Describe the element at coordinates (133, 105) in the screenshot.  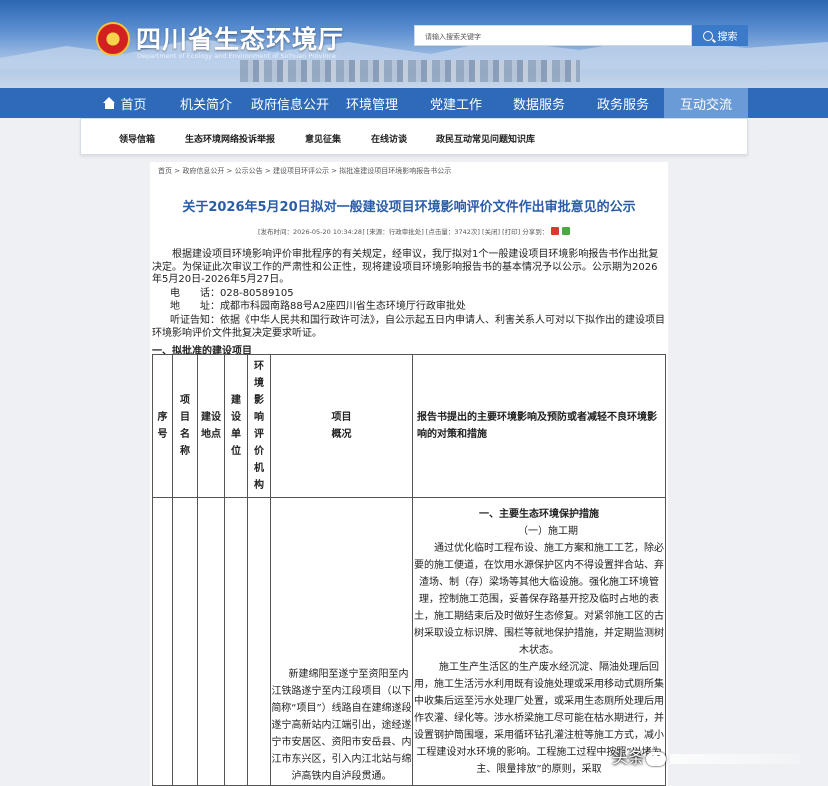
I see `nav-item-label: 首页` at that location.